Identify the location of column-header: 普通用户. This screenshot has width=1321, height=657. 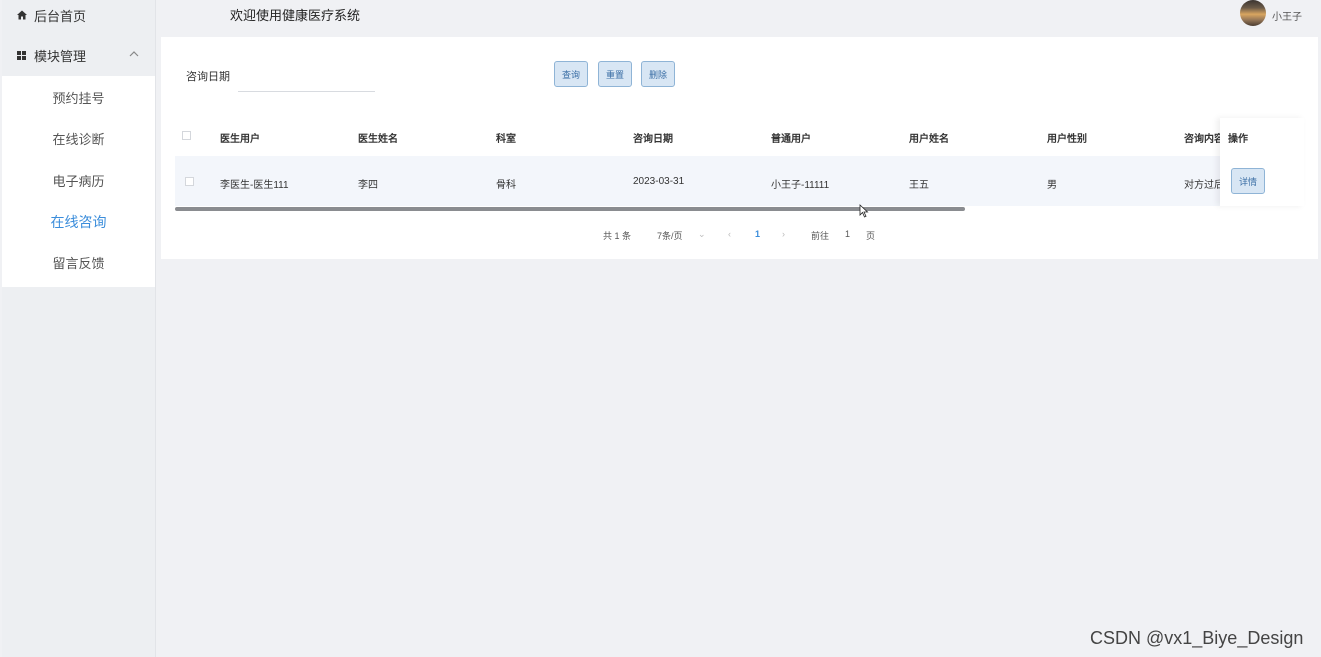
(791, 139).